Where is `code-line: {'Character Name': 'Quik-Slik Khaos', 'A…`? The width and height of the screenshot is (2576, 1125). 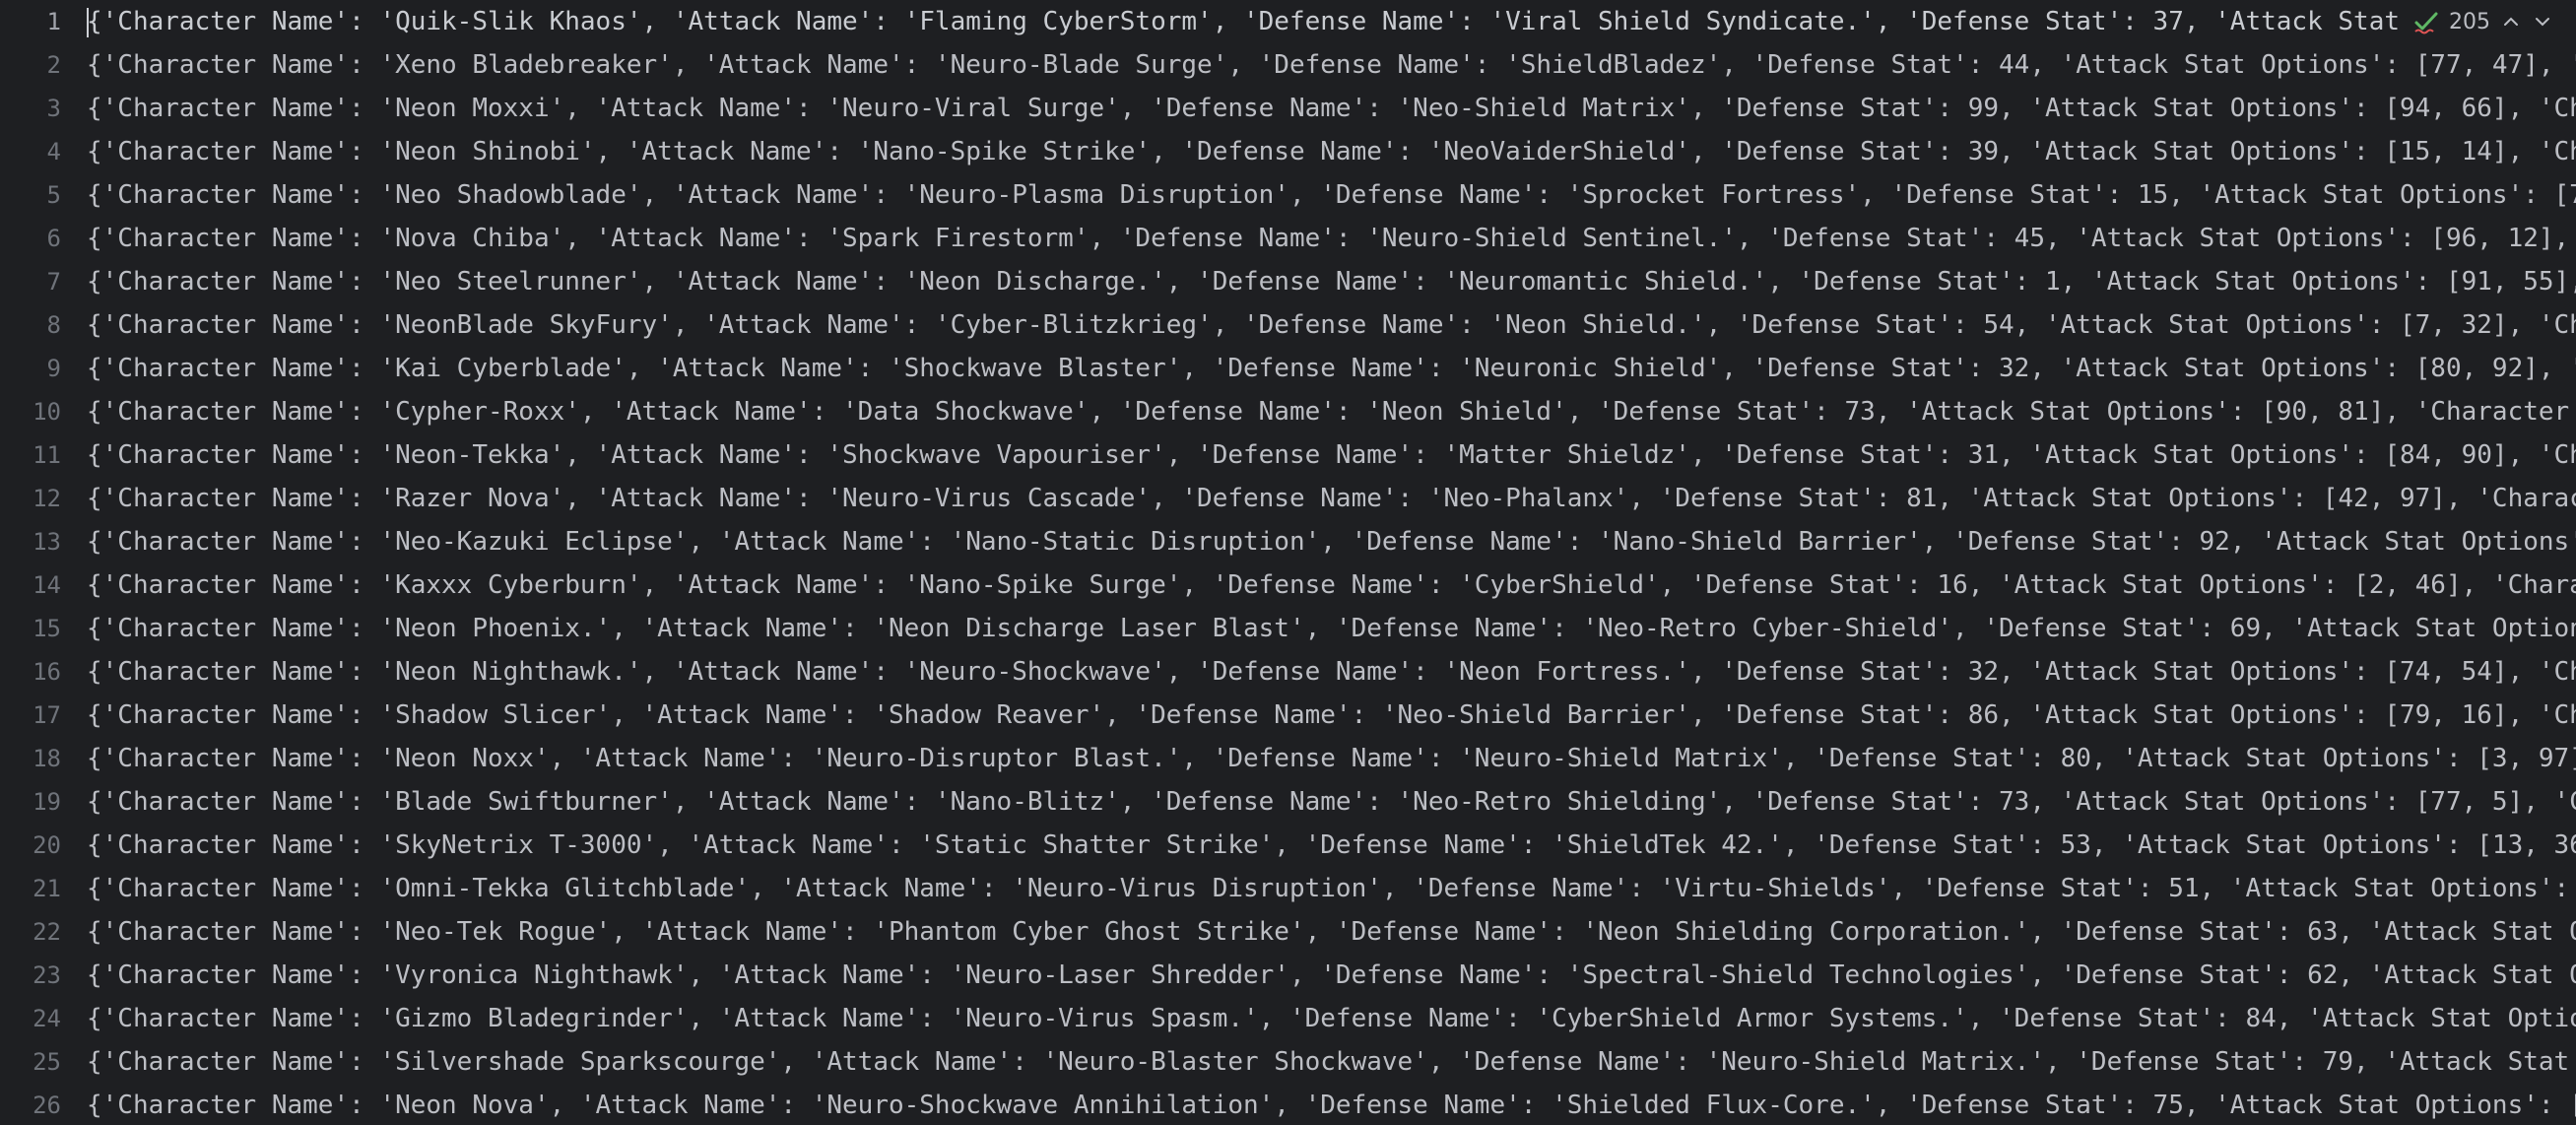 code-line: {'Character Name': 'Quik-Slik Khaos', 'A… is located at coordinates (1244, 21).